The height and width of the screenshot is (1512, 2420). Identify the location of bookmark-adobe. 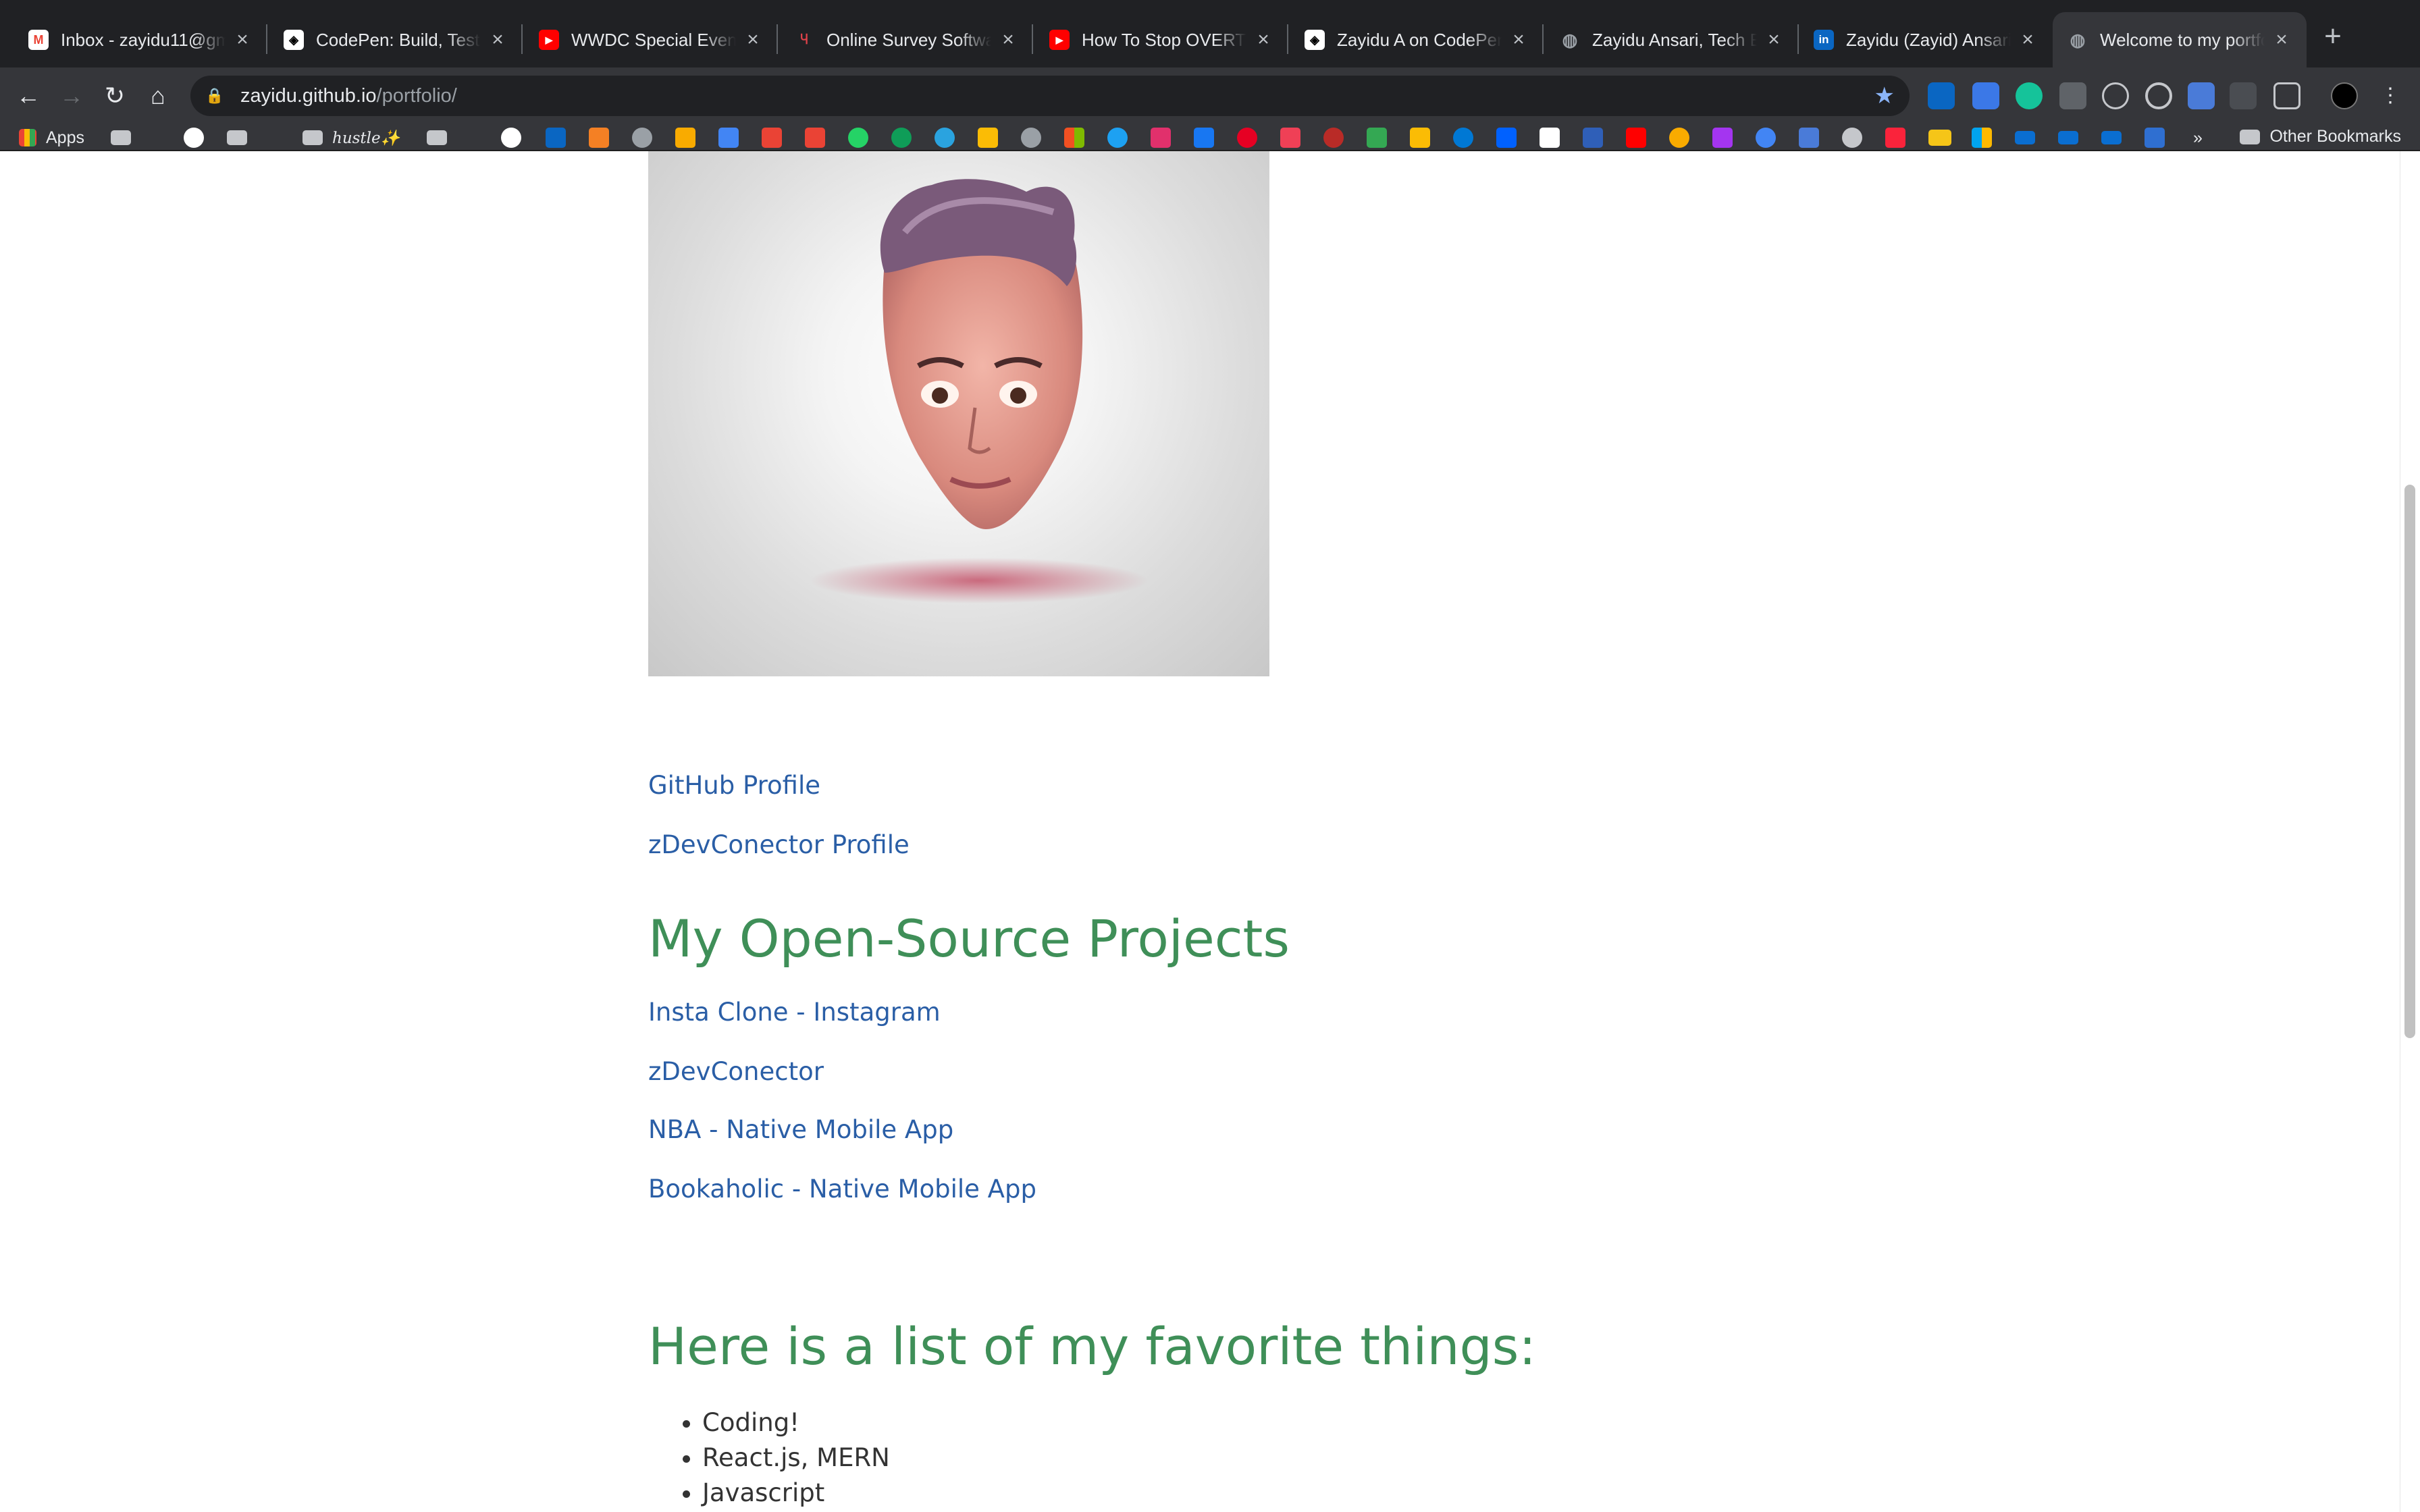
(1593, 137).